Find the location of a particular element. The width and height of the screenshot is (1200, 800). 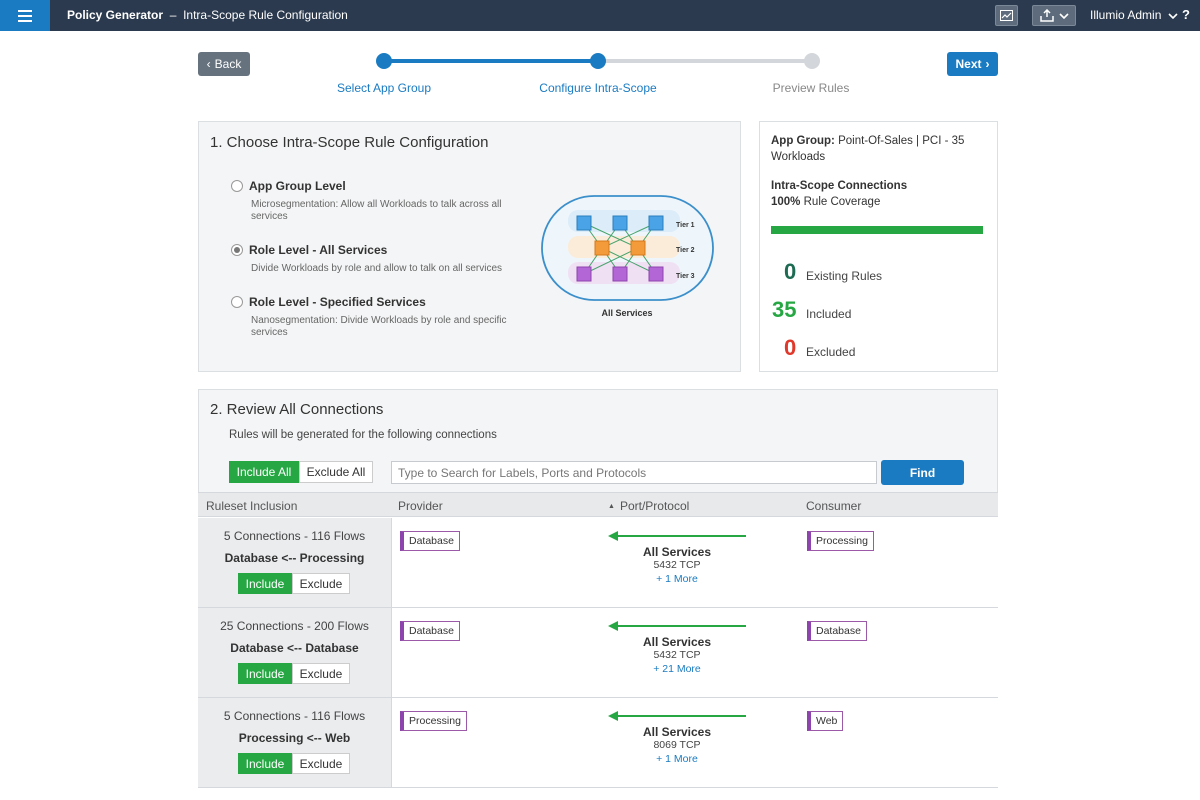

back-button: ‹ Back is located at coordinates (224, 64).